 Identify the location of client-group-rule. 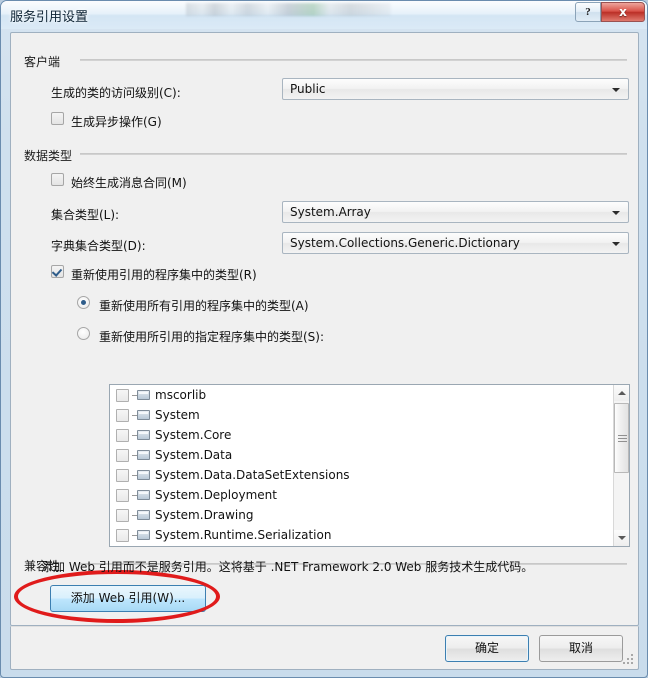
(353, 60).